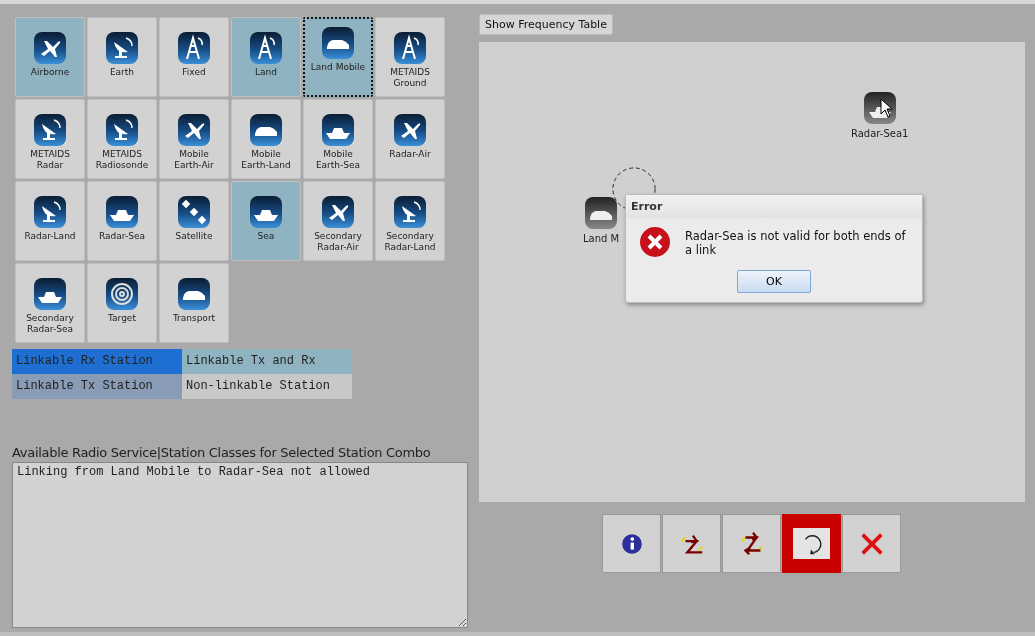 This screenshot has height=636, width=1035. I want to click on legend-item: Linkable Tx Station, so click(97, 386).